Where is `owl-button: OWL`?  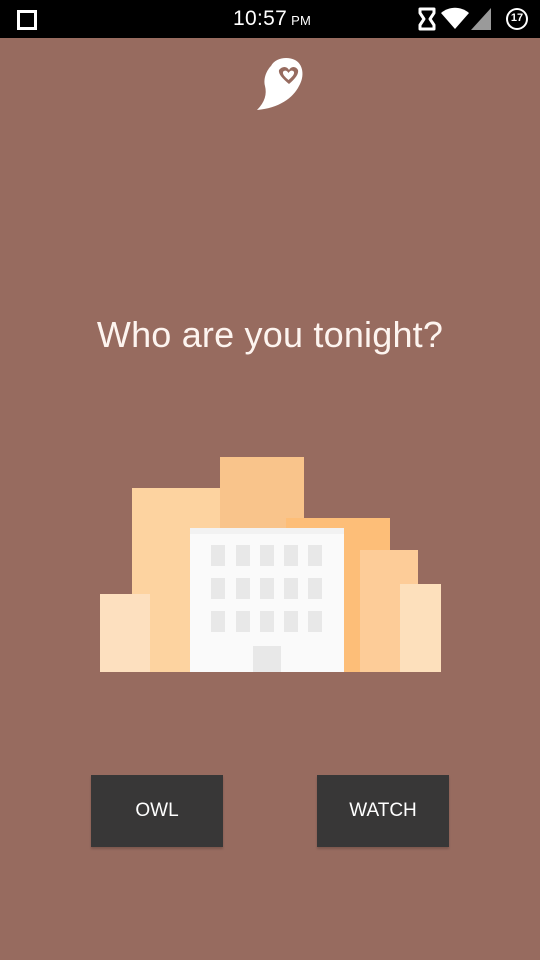
owl-button: OWL is located at coordinates (157, 811).